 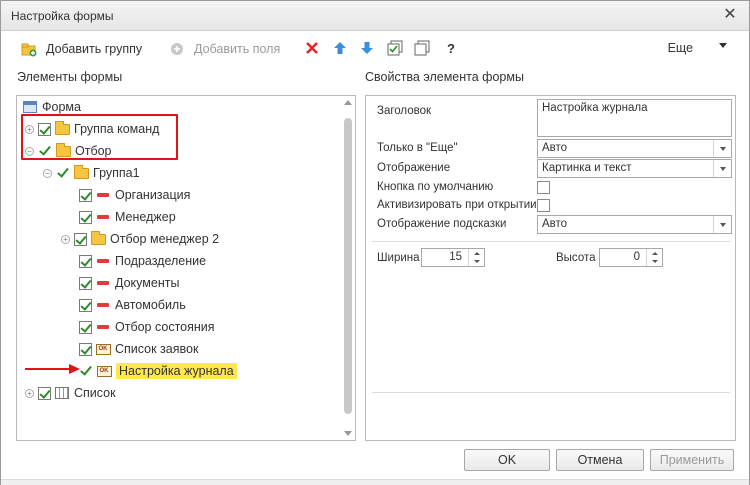 I want to click on add-group-label: Добавить группу, so click(x=94, y=49).